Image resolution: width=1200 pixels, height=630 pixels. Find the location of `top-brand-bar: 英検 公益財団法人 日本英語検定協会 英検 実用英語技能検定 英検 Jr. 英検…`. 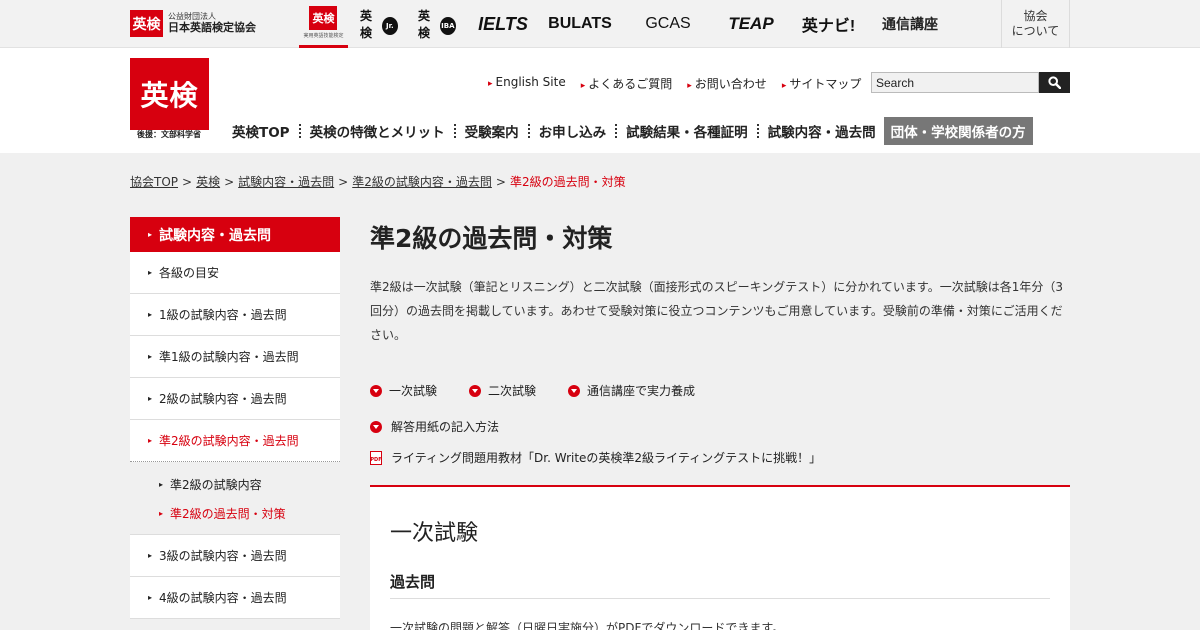

top-brand-bar: 英検 公益財団法人 日本英語検定協会 英検 実用英語技能検定 英検 Jr. 英検… is located at coordinates (600, 24).